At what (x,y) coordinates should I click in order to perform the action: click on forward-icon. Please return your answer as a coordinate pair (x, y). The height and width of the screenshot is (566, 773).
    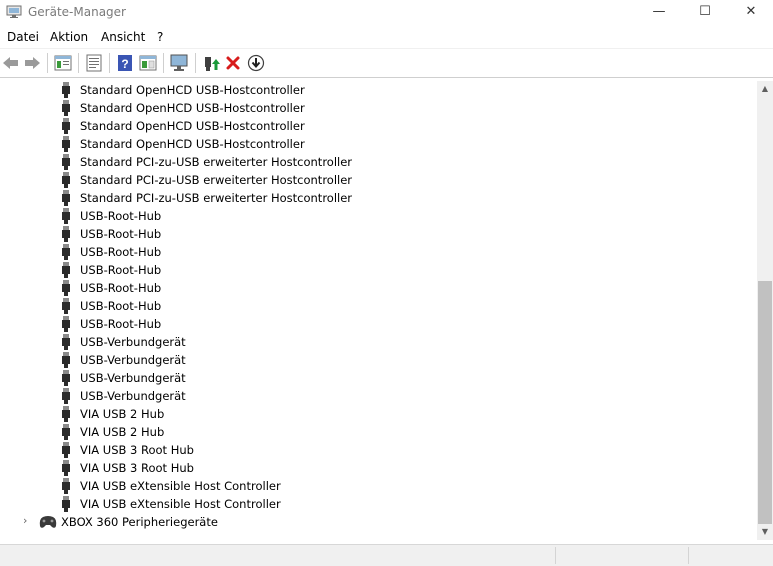
    Looking at the image, I should click on (32, 63).